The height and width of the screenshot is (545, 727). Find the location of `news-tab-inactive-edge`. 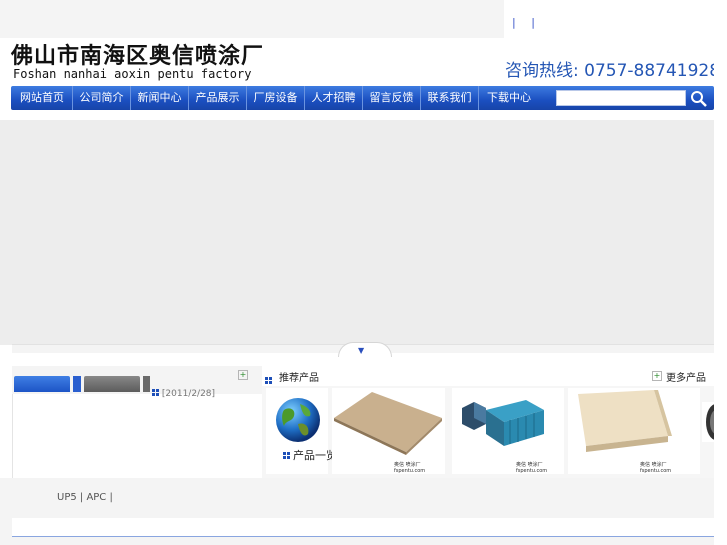

news-tab-inactive-edge is located at coordinates (146, 384).